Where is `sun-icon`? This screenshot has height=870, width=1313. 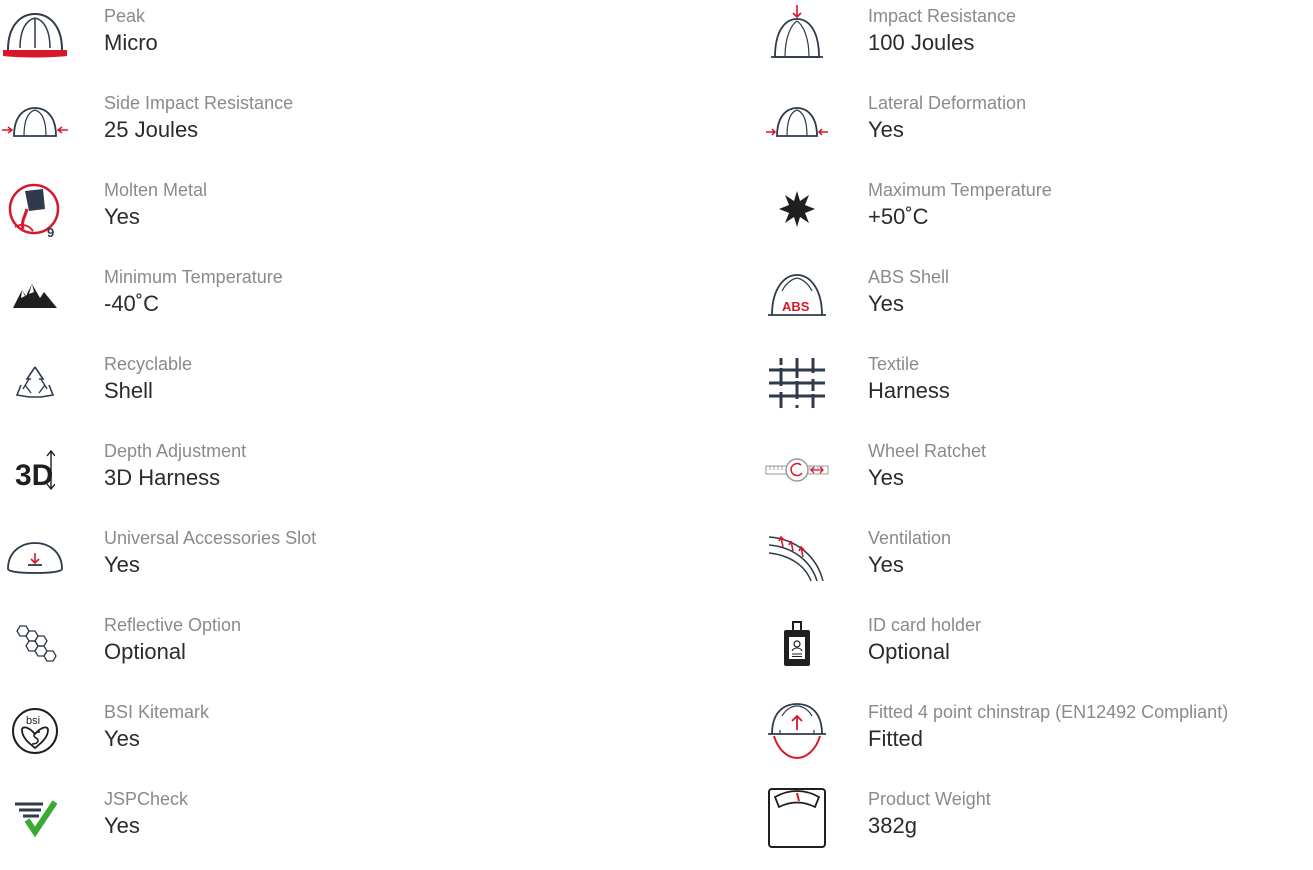 sun-icon is located at coordinates (797, 209).